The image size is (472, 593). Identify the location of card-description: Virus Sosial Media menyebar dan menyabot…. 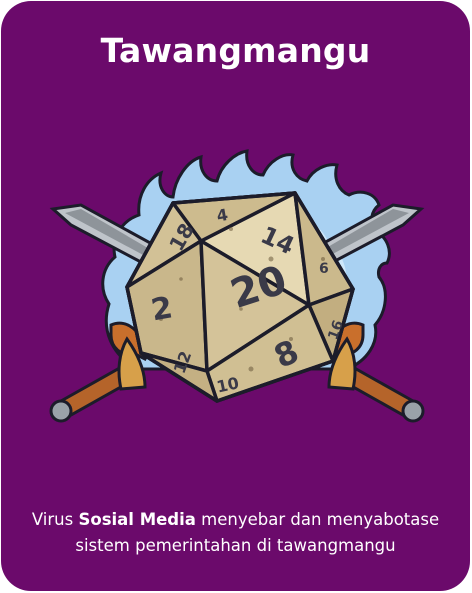
(235, 533).